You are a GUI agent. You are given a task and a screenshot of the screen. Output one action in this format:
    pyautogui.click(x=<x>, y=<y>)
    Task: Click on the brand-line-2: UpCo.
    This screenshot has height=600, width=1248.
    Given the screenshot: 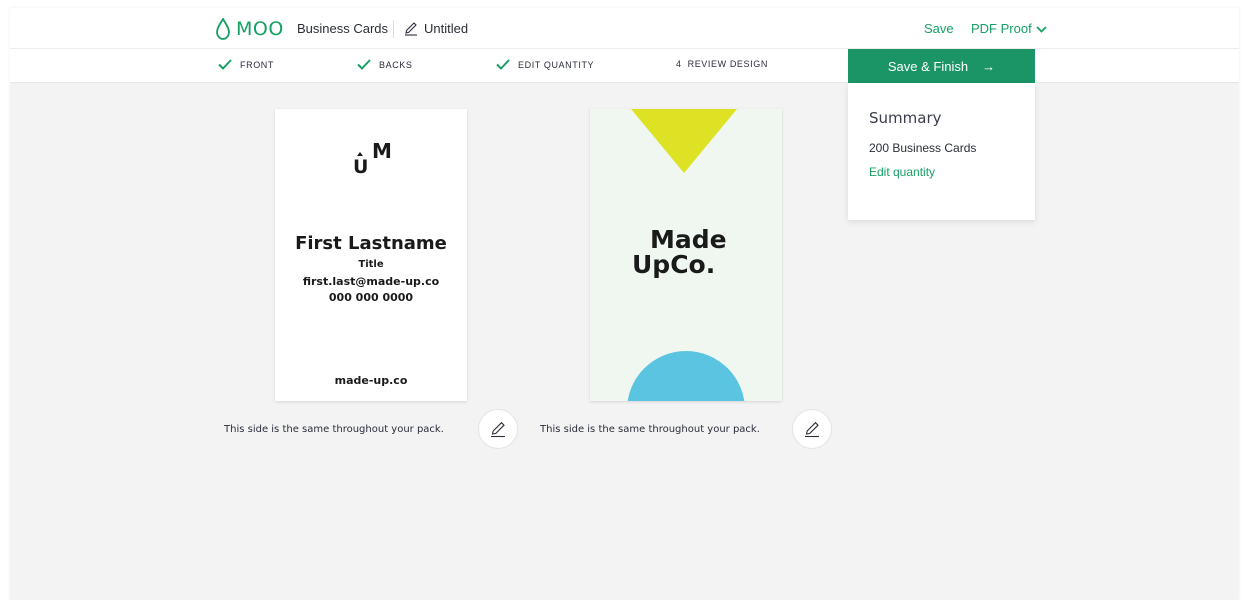 What is the action you would take?
    pyautogui.click(x=674, y=264)
    